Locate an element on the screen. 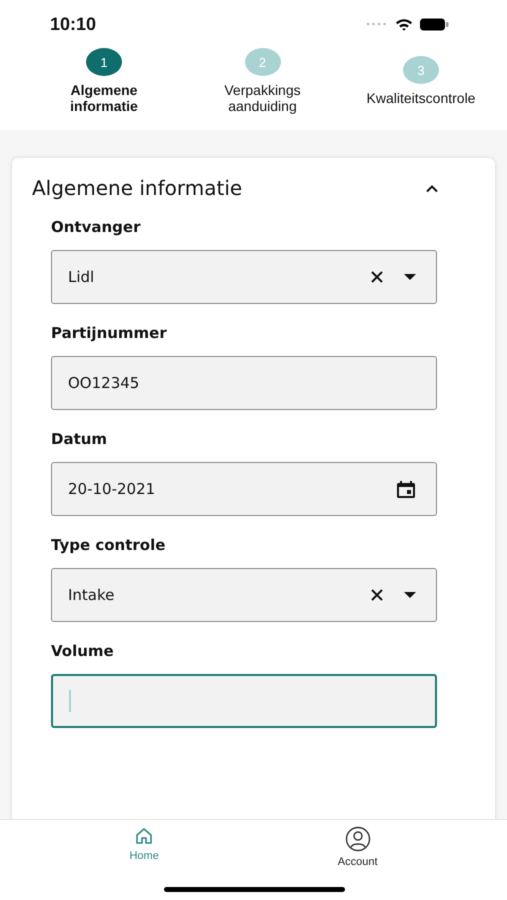  select-field: Lidl is located at coordinates (244, 277).